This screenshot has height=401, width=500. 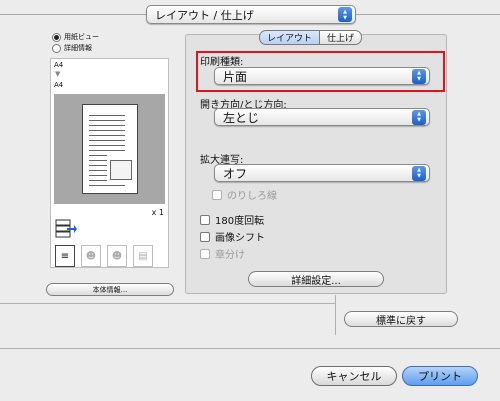 What do you see at coordinates (230, 255) in the screenshot?
I see `chapter-label: 章分け` at bounding box center [230, 255].